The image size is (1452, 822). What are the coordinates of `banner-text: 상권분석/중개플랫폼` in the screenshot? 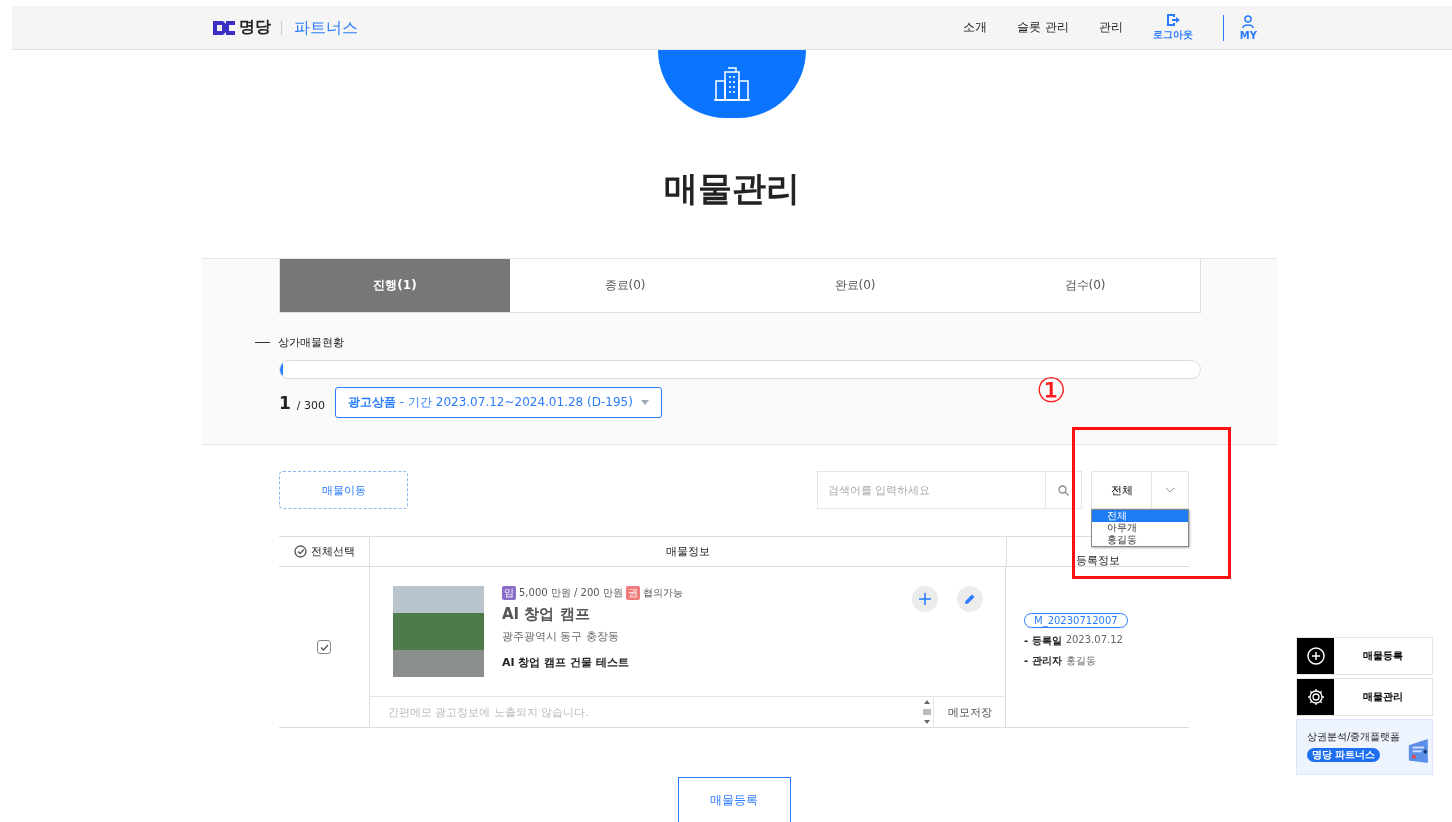 It's located at (1354, 737).